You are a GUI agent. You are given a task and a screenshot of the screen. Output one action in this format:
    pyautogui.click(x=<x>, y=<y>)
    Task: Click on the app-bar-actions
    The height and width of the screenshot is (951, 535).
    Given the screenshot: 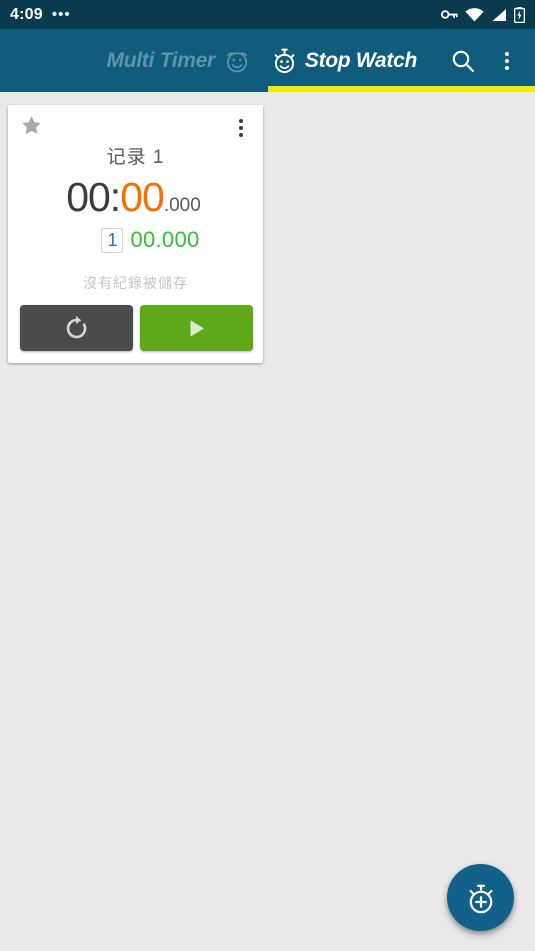 What is the action you would take?
    pyautogui.click(x=485, y=61)
    